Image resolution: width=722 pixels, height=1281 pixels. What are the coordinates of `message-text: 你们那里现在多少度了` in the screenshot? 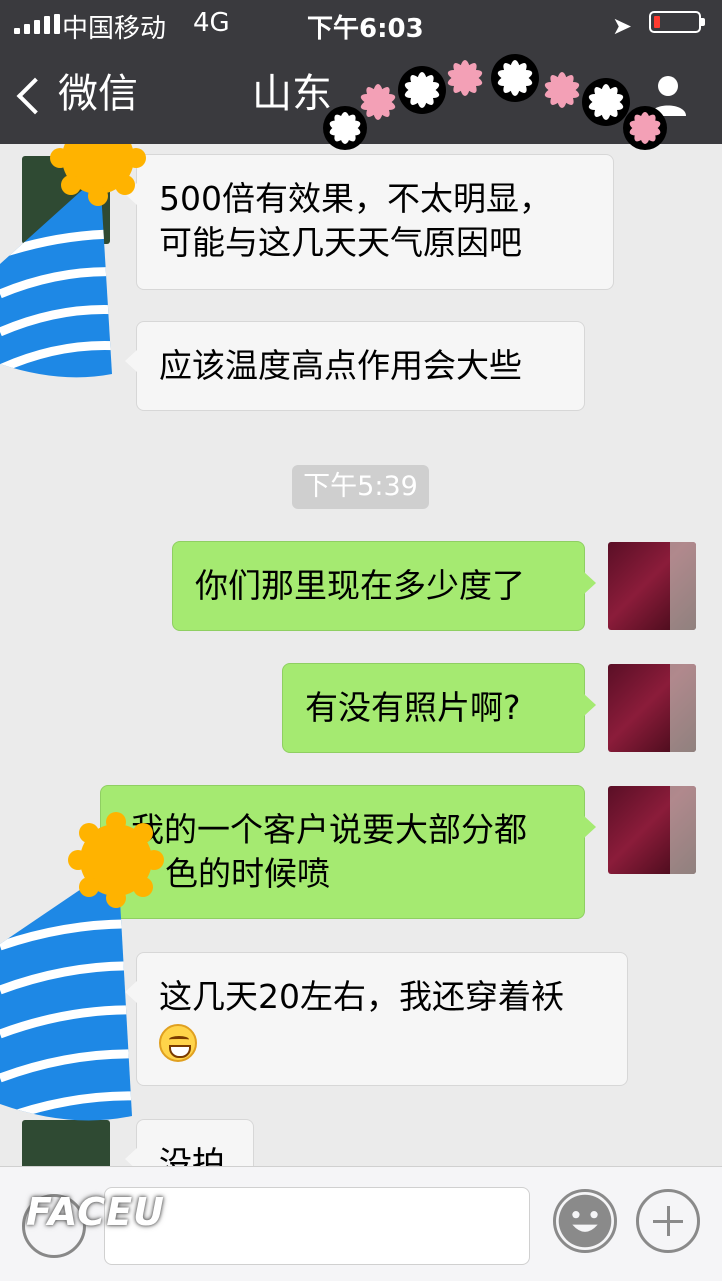 It's located at (360, 585).